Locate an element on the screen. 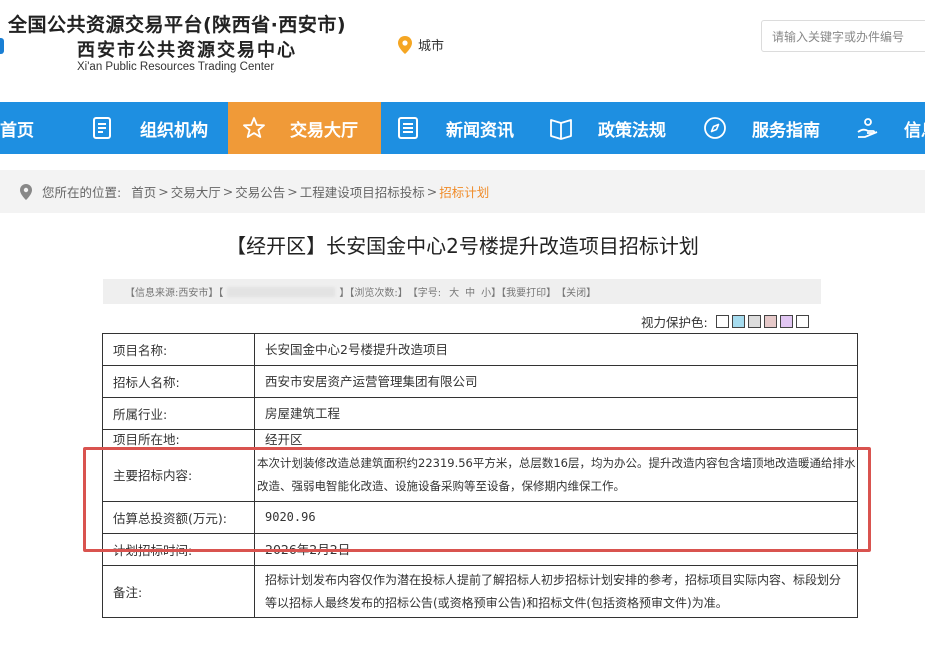 The image size is (925, 662). hand-icon is located at coordinates (868, 128).